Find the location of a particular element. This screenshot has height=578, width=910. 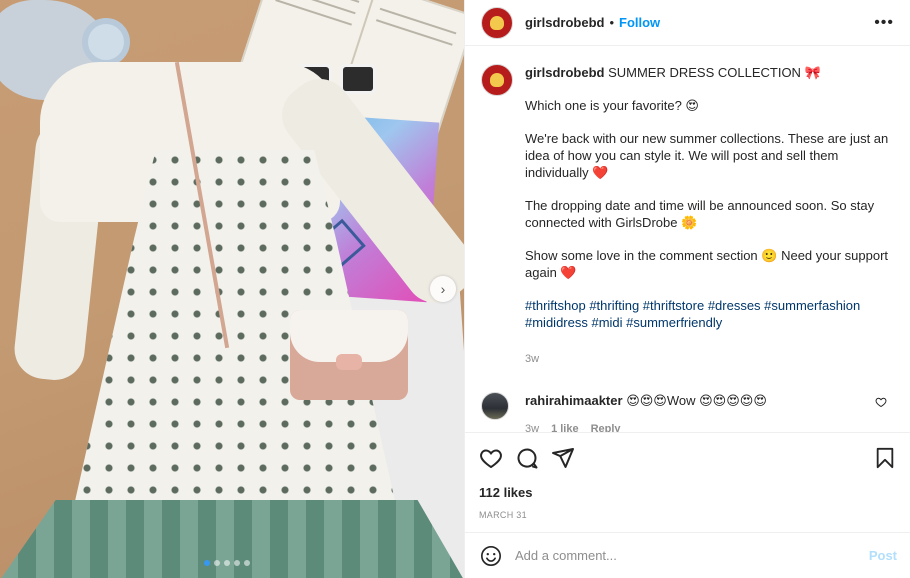

caption-line: Which one is your favorite? 😍 is located at coordinates (612, 105).